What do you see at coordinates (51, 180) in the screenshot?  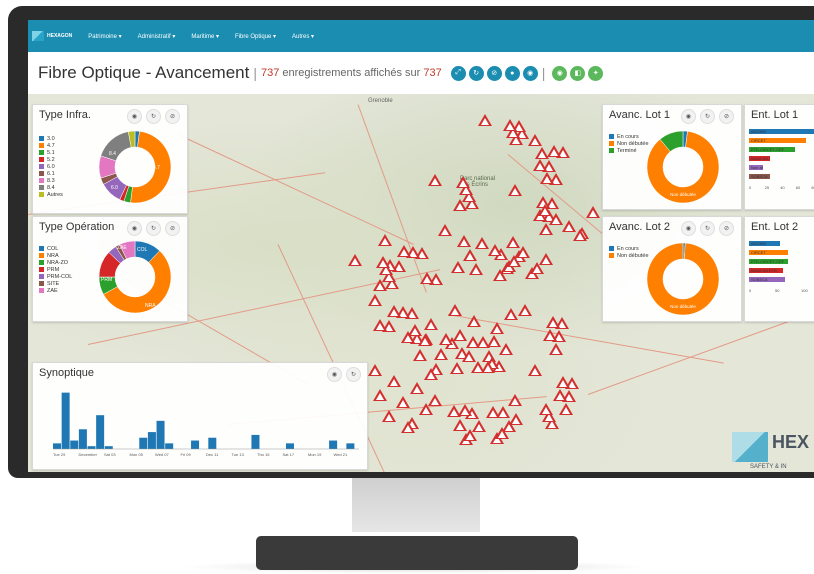 I see `legend-item: 8.3` at bounding box center [51, 180].